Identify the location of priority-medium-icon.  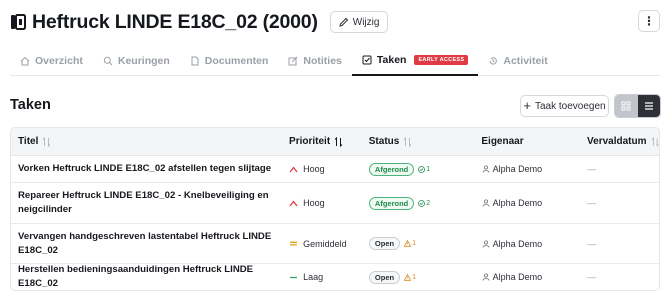
(294, 243).